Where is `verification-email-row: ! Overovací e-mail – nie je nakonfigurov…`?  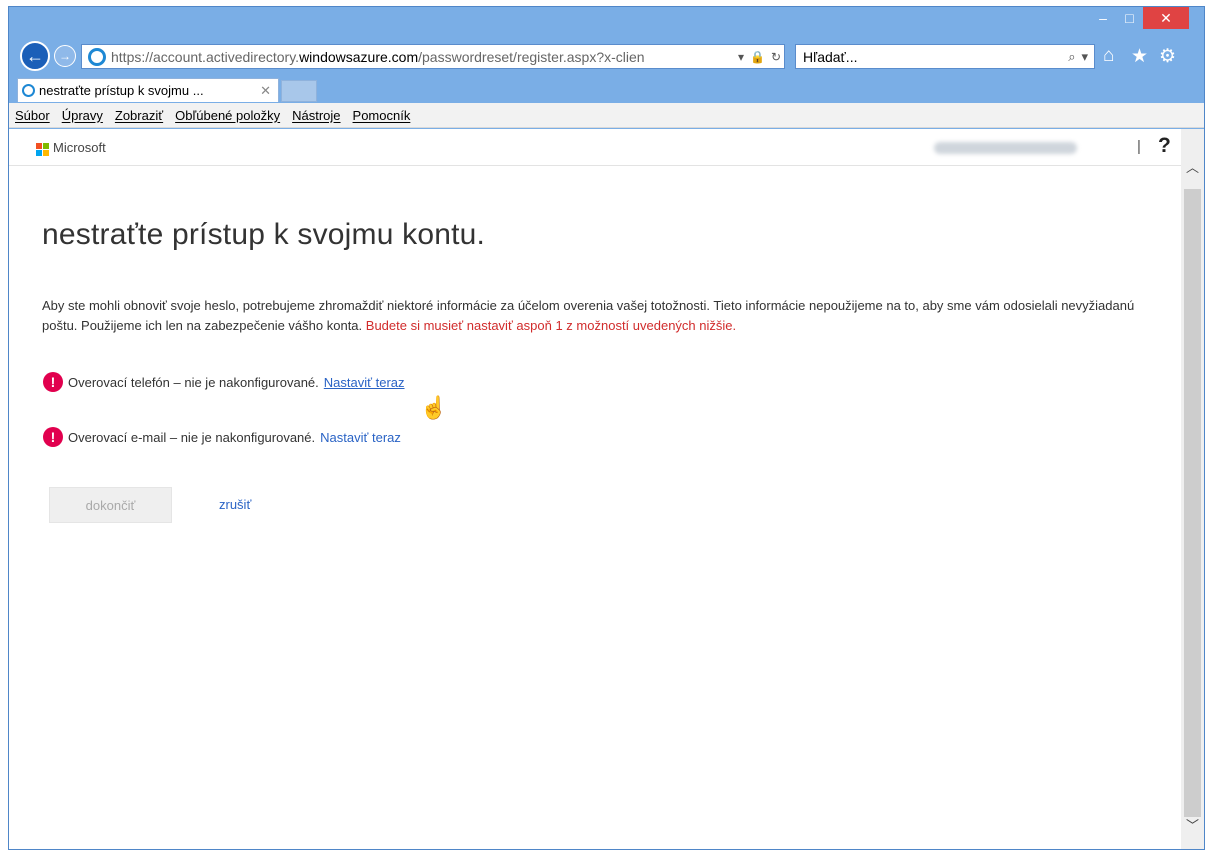 verification-email-row: ! Overovací e-mail – nie je nakonfigurov… is located at coordinates (222, 437).